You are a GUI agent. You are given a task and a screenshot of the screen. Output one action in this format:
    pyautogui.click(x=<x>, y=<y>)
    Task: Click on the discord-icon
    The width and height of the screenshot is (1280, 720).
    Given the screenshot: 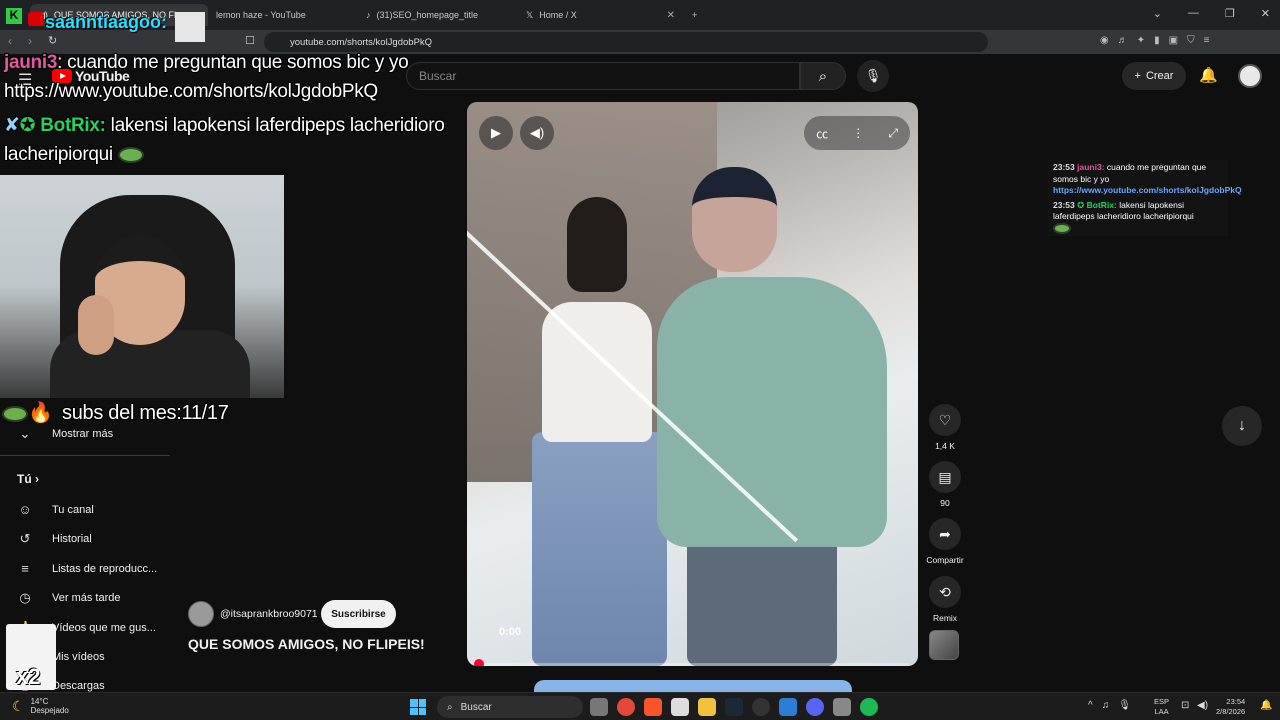 What is the action you would take?
    pyautogui.click(x=815, y=707)
    